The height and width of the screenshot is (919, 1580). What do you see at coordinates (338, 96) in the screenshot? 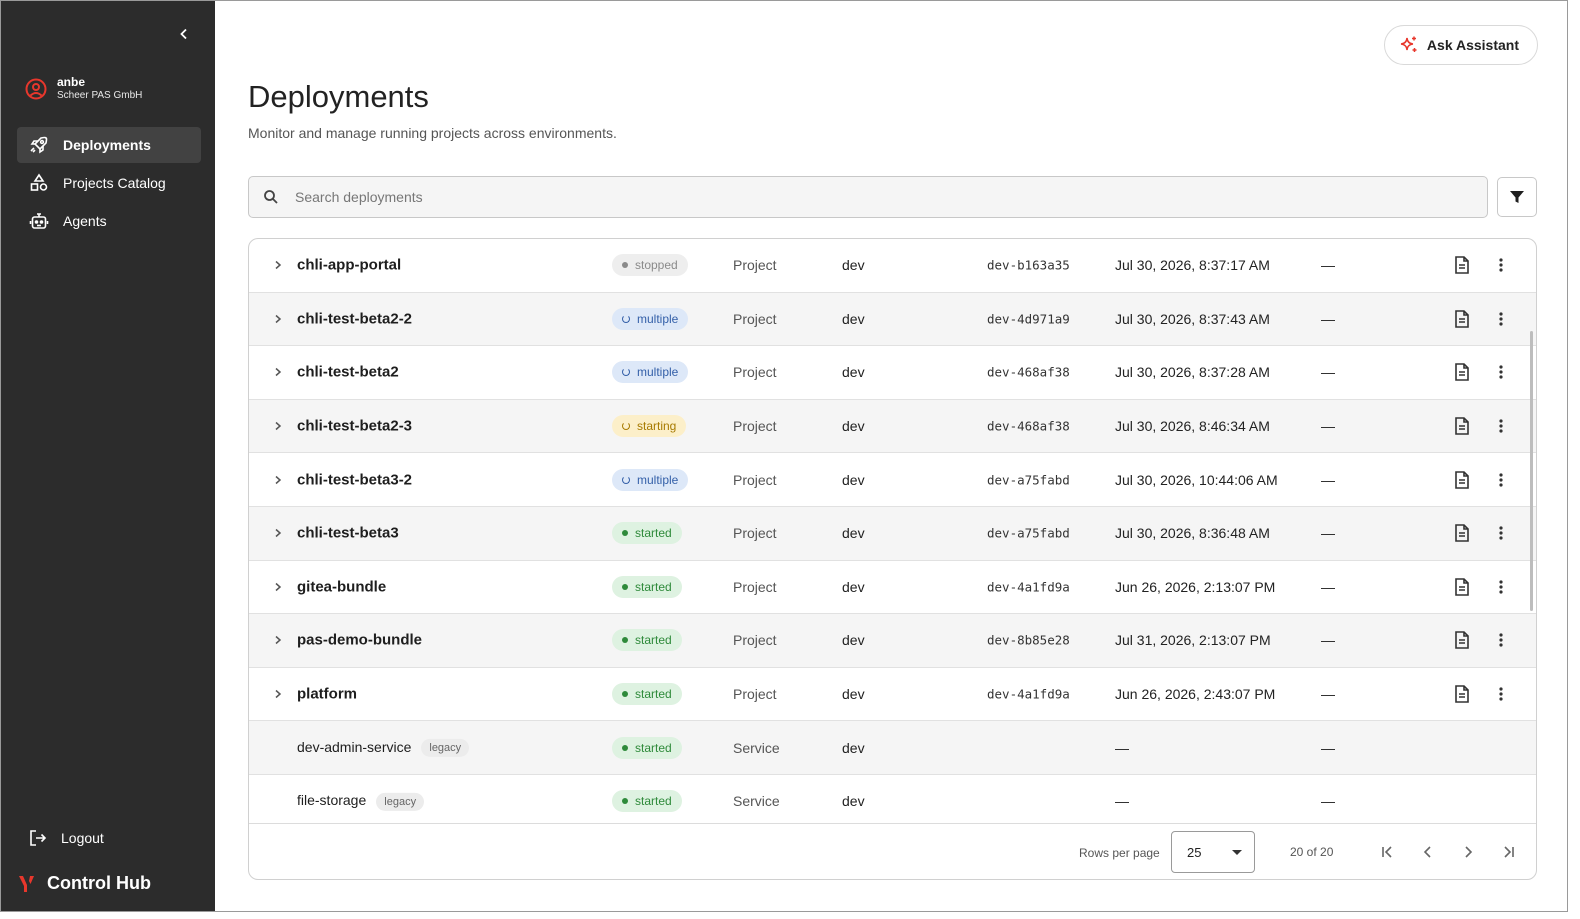
I see `page-title: Deployments` at bounding box center [338, 96].